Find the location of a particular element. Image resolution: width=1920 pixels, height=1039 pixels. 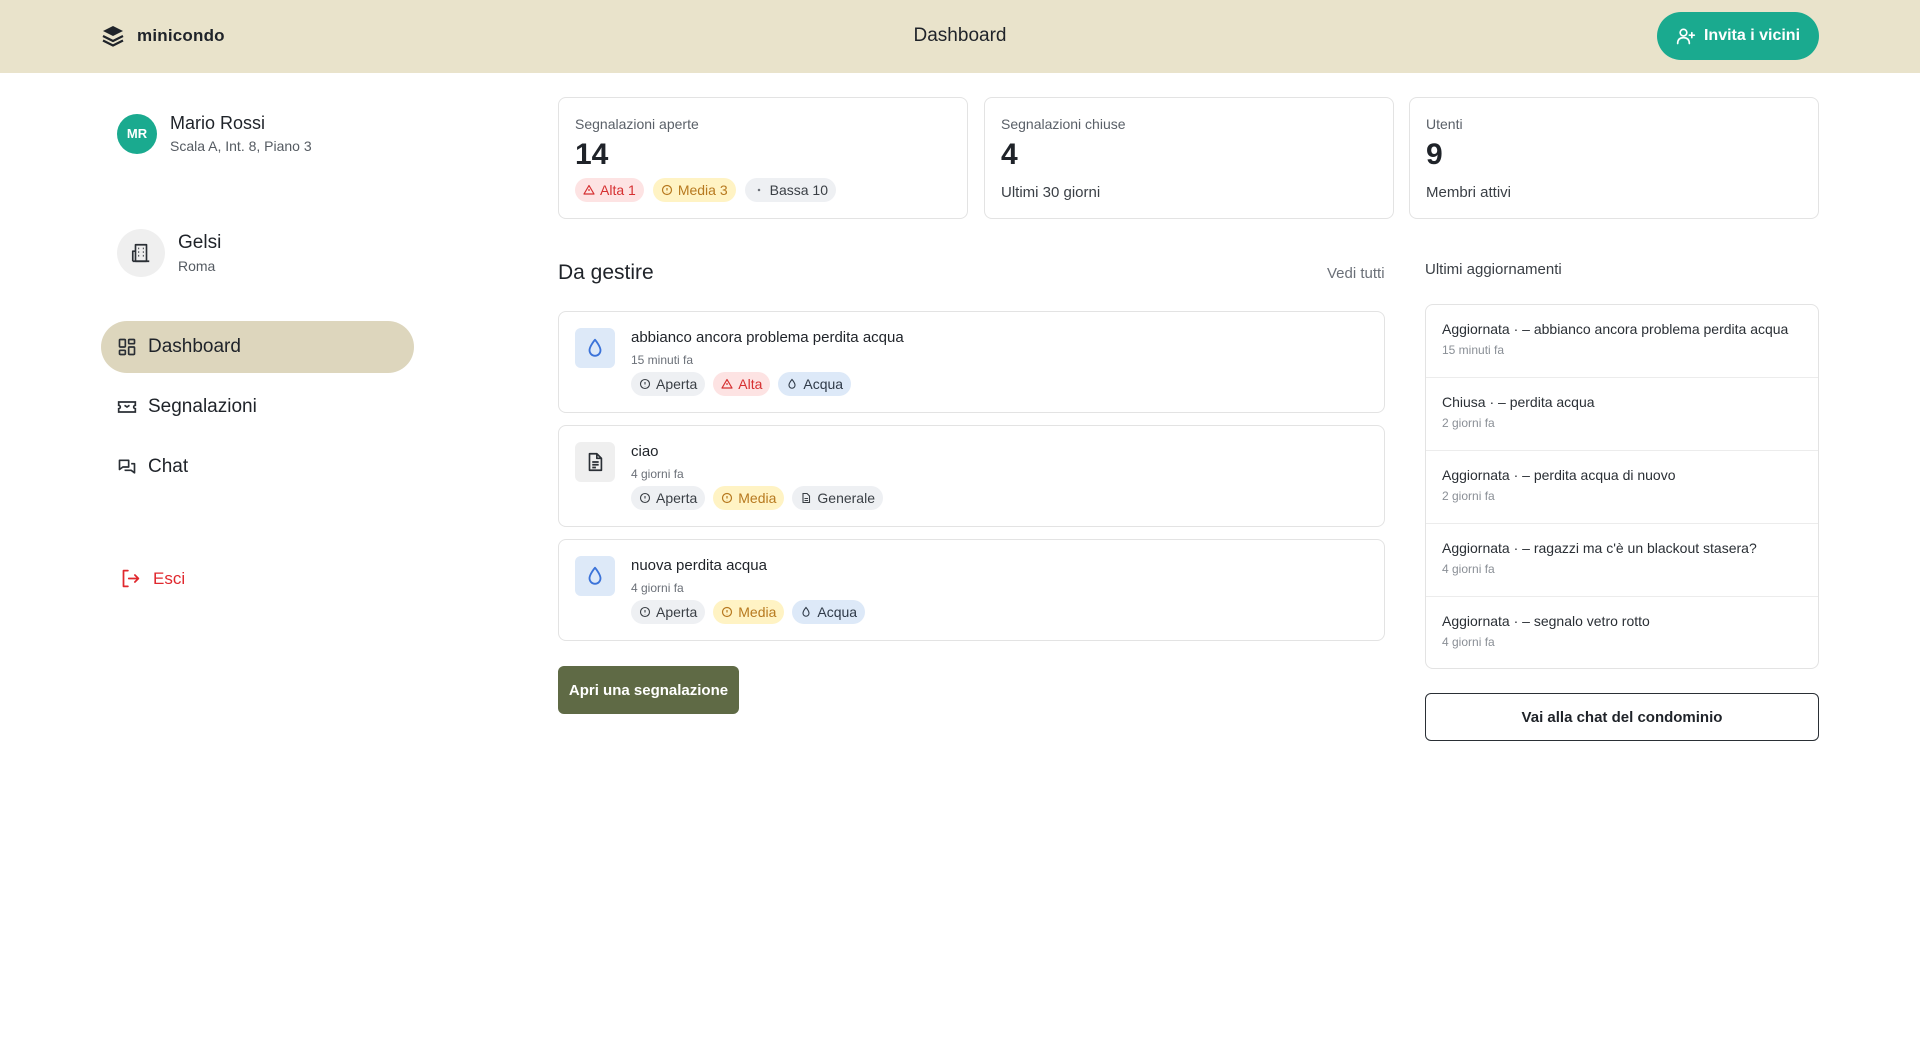

badge-label: Media 3 is located at coordinates (702, 190).